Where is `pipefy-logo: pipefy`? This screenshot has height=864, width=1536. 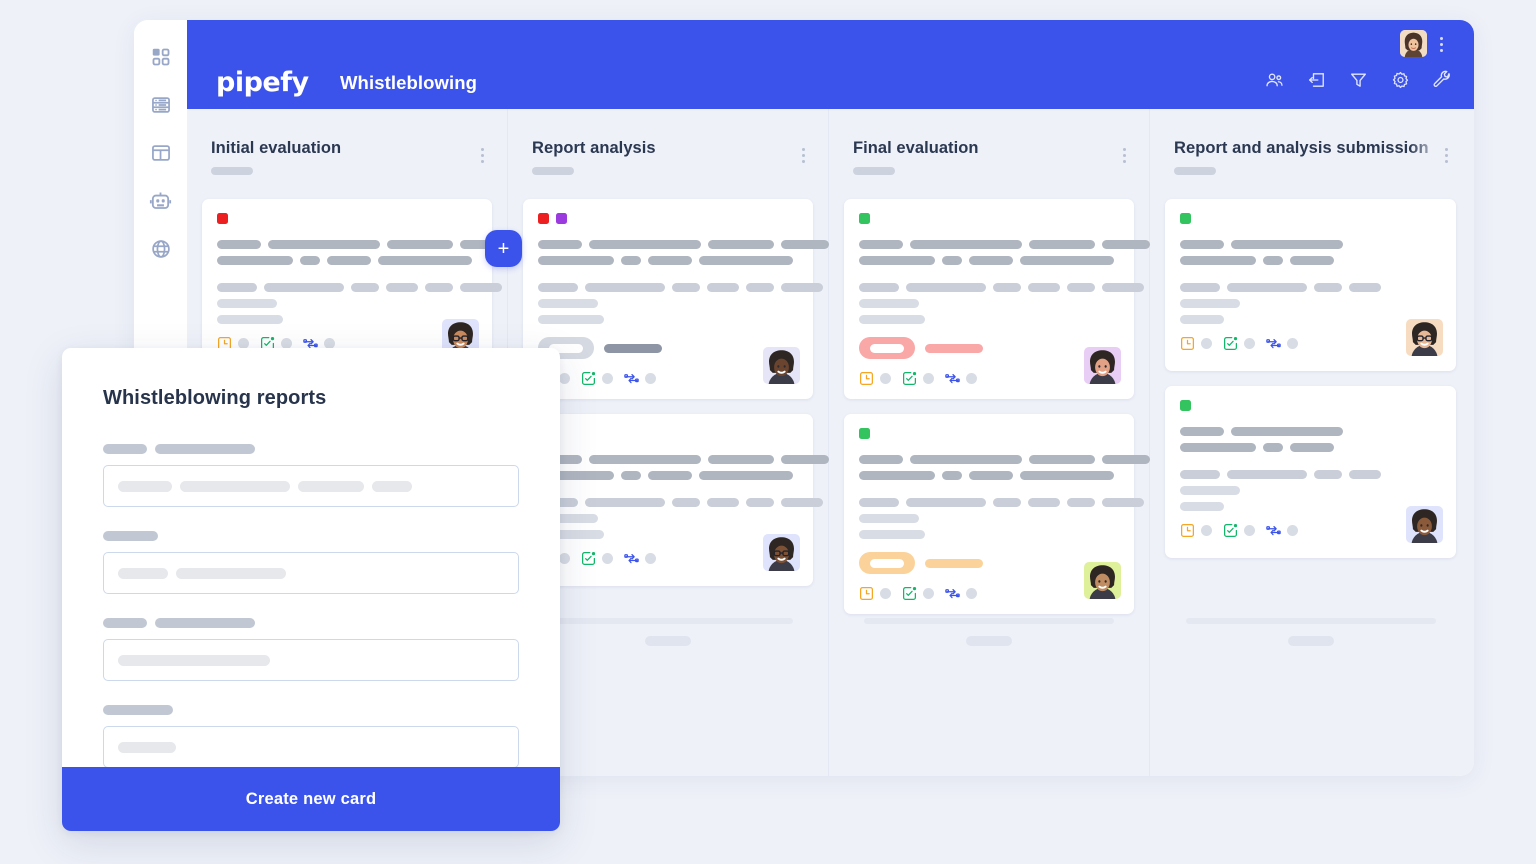
pipefy-logo: pipefy is located at coordinates (262, 82).